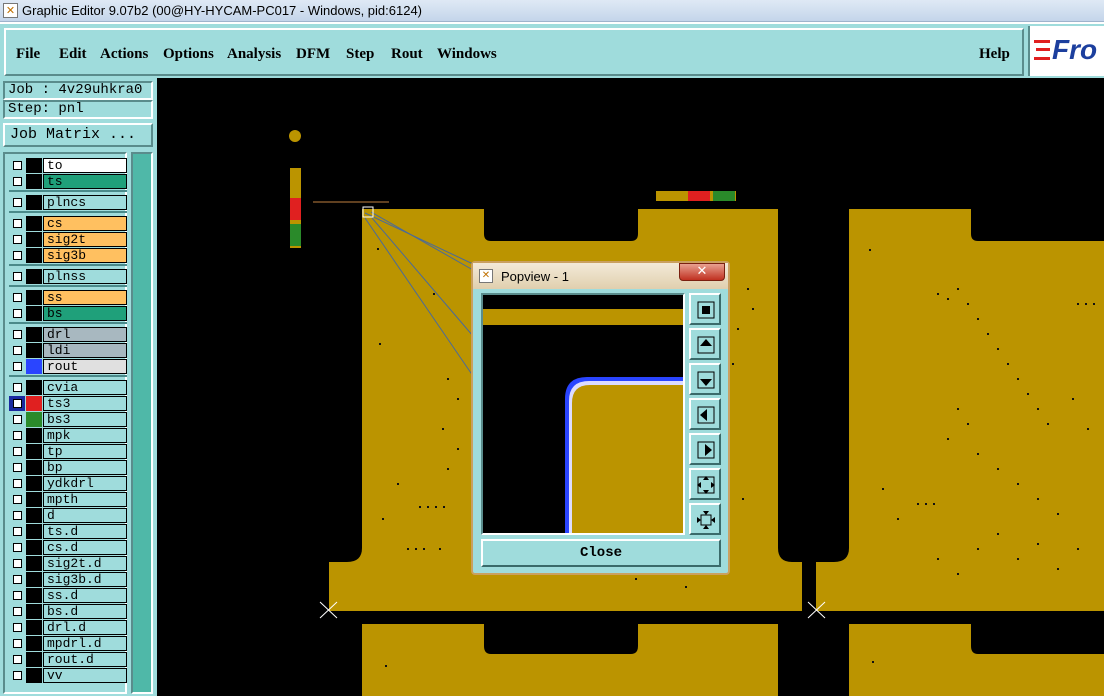 The height and width of the screenshot is (696, 1104). I want to click on layer-row: bs.d, so click(68, 611).